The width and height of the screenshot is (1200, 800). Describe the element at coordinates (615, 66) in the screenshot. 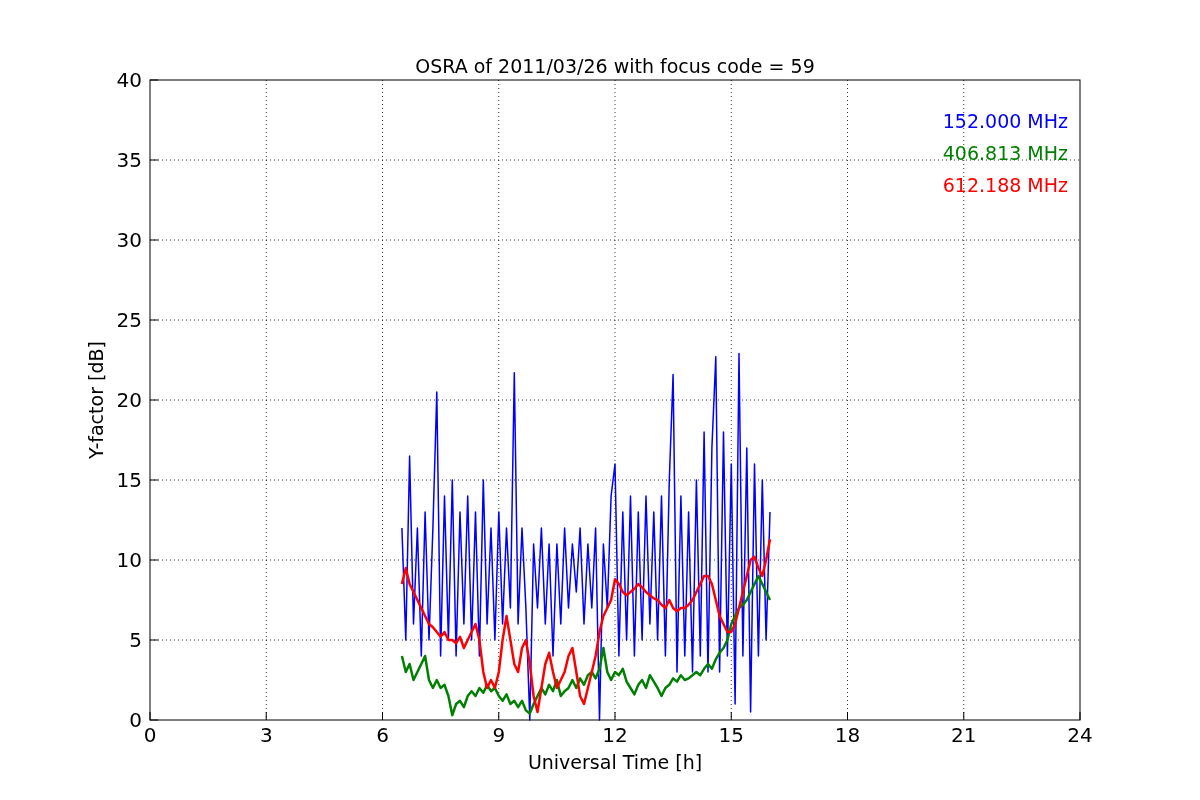

I see `chart-title: OSRA of 2011/03/26 with focus code = 59` at that location.